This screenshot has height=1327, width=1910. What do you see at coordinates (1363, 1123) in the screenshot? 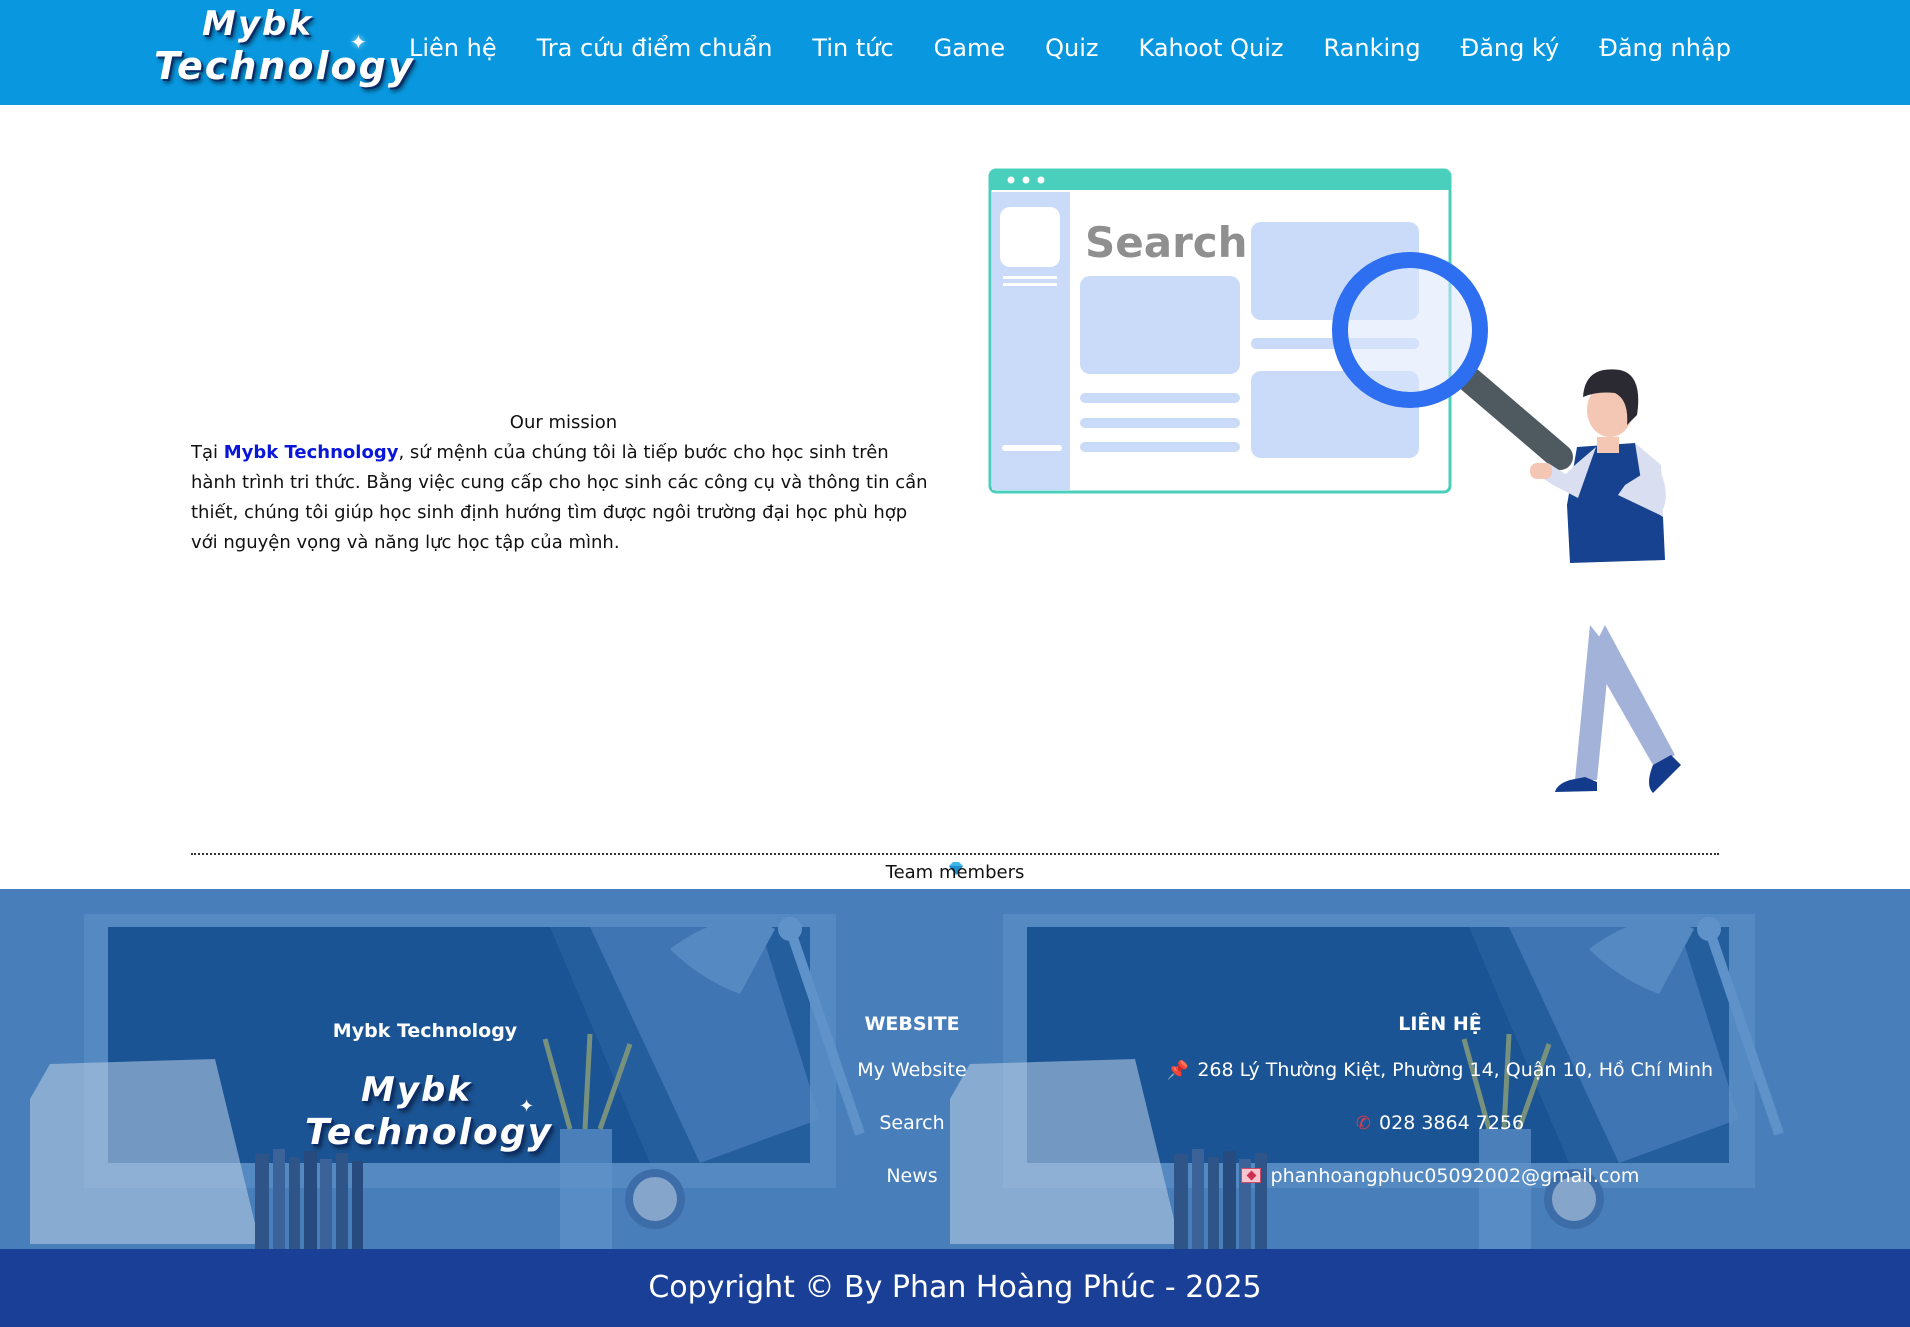
I see `phone-icon: ✆` at bounding box center [1363, 1123].